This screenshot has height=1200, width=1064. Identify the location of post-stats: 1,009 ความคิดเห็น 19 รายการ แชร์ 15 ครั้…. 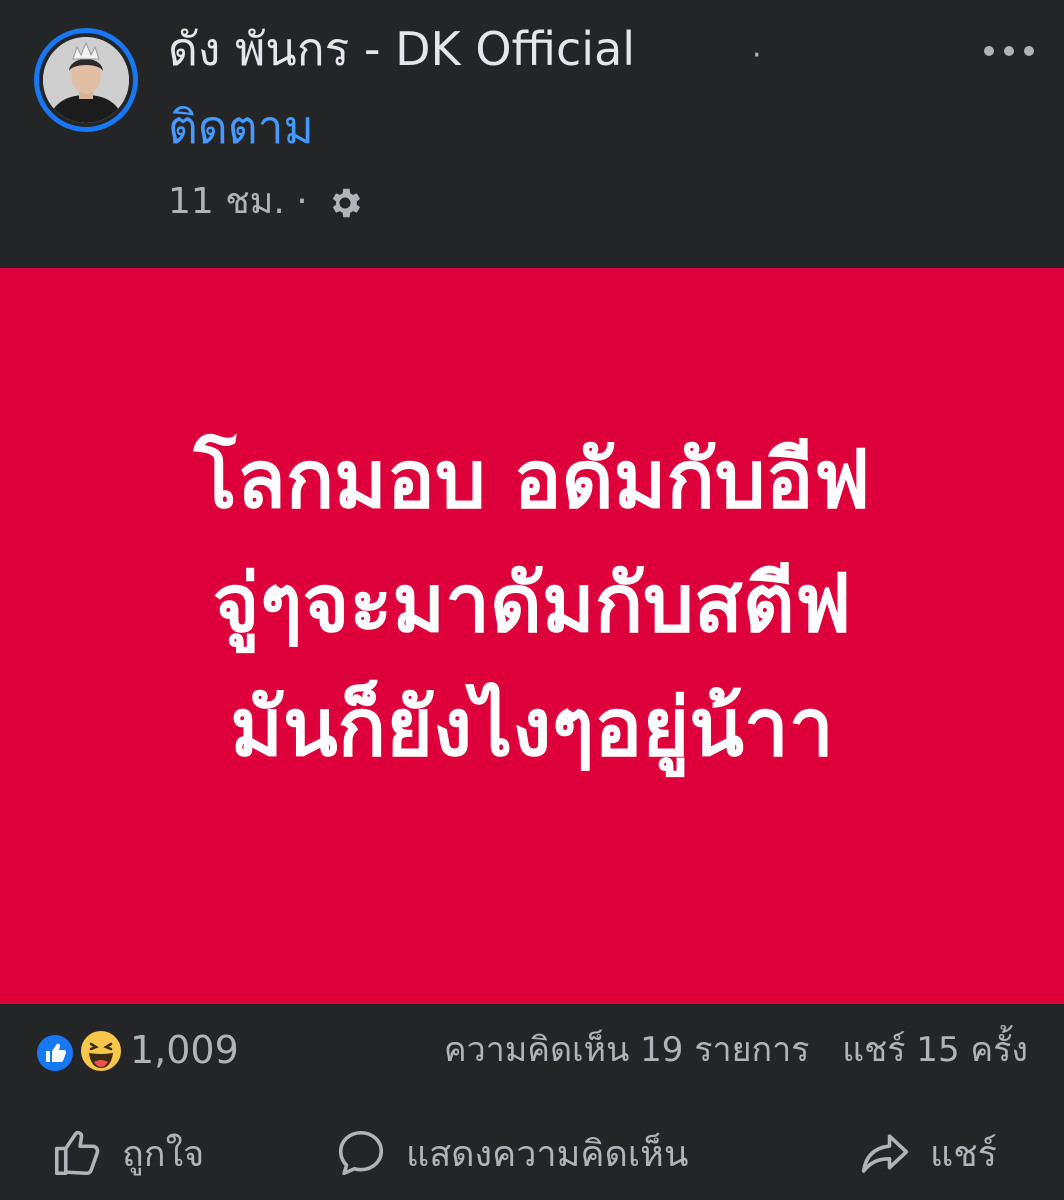
(532, 1054).